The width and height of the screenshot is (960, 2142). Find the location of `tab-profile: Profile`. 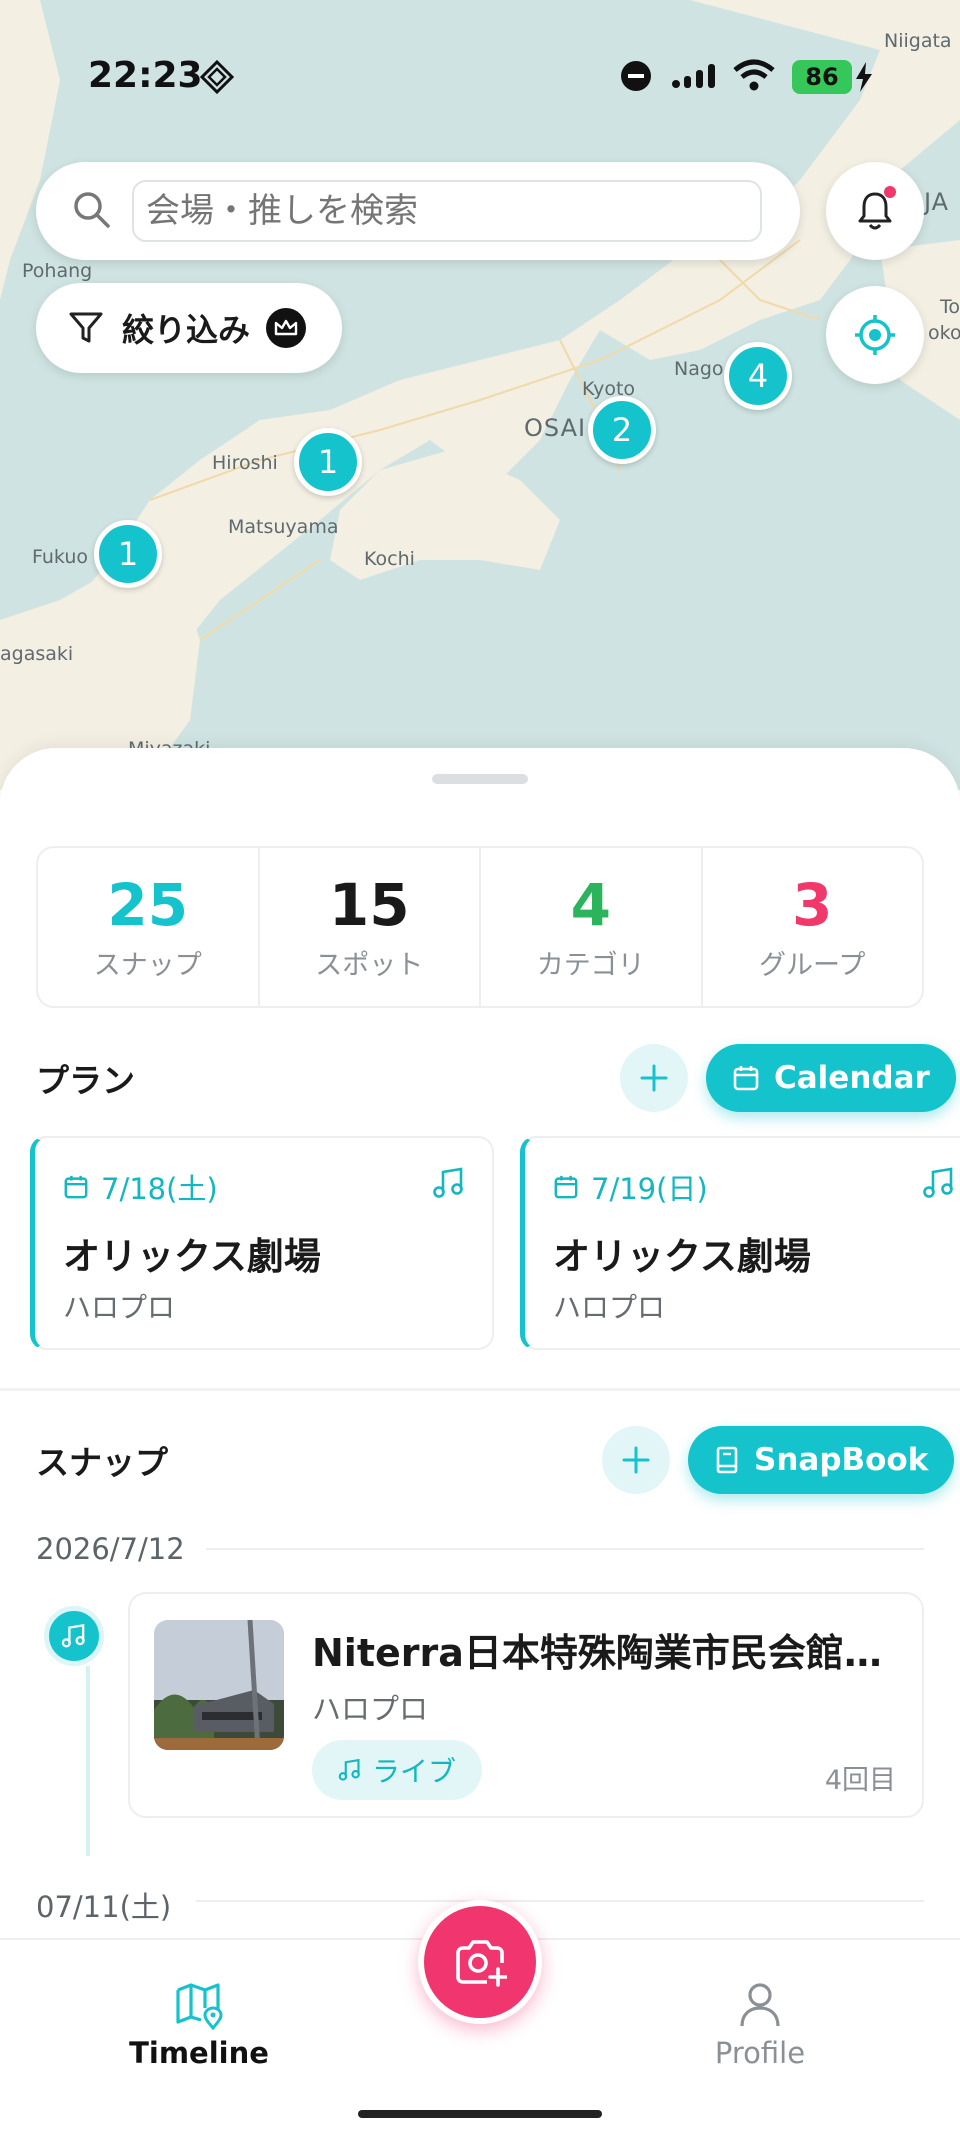

tab-profile: Profile is located at coordinates (760, 2025).